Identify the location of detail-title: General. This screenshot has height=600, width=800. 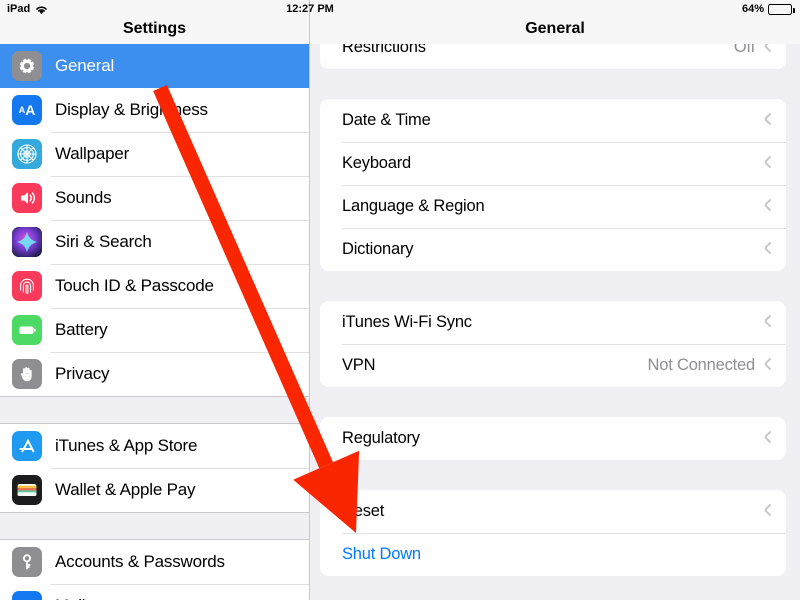
(555, 22).